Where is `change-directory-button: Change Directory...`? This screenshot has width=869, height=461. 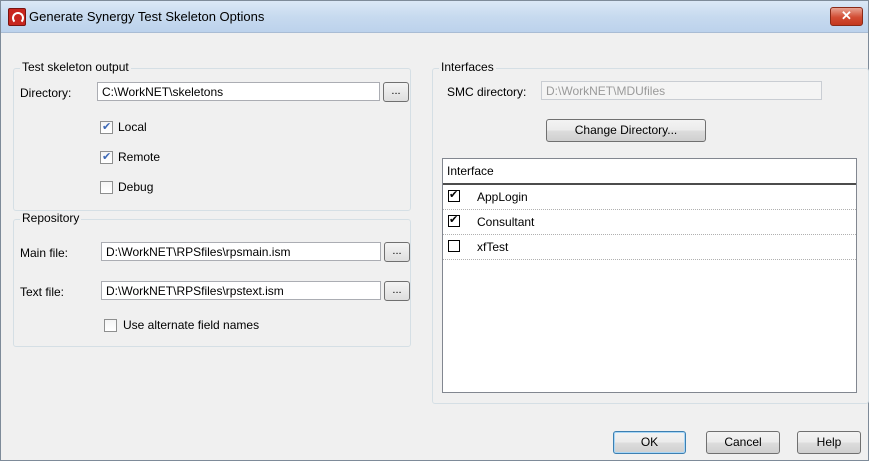 change-directory-button: Change Directory... is located at coordinates (626, 130).